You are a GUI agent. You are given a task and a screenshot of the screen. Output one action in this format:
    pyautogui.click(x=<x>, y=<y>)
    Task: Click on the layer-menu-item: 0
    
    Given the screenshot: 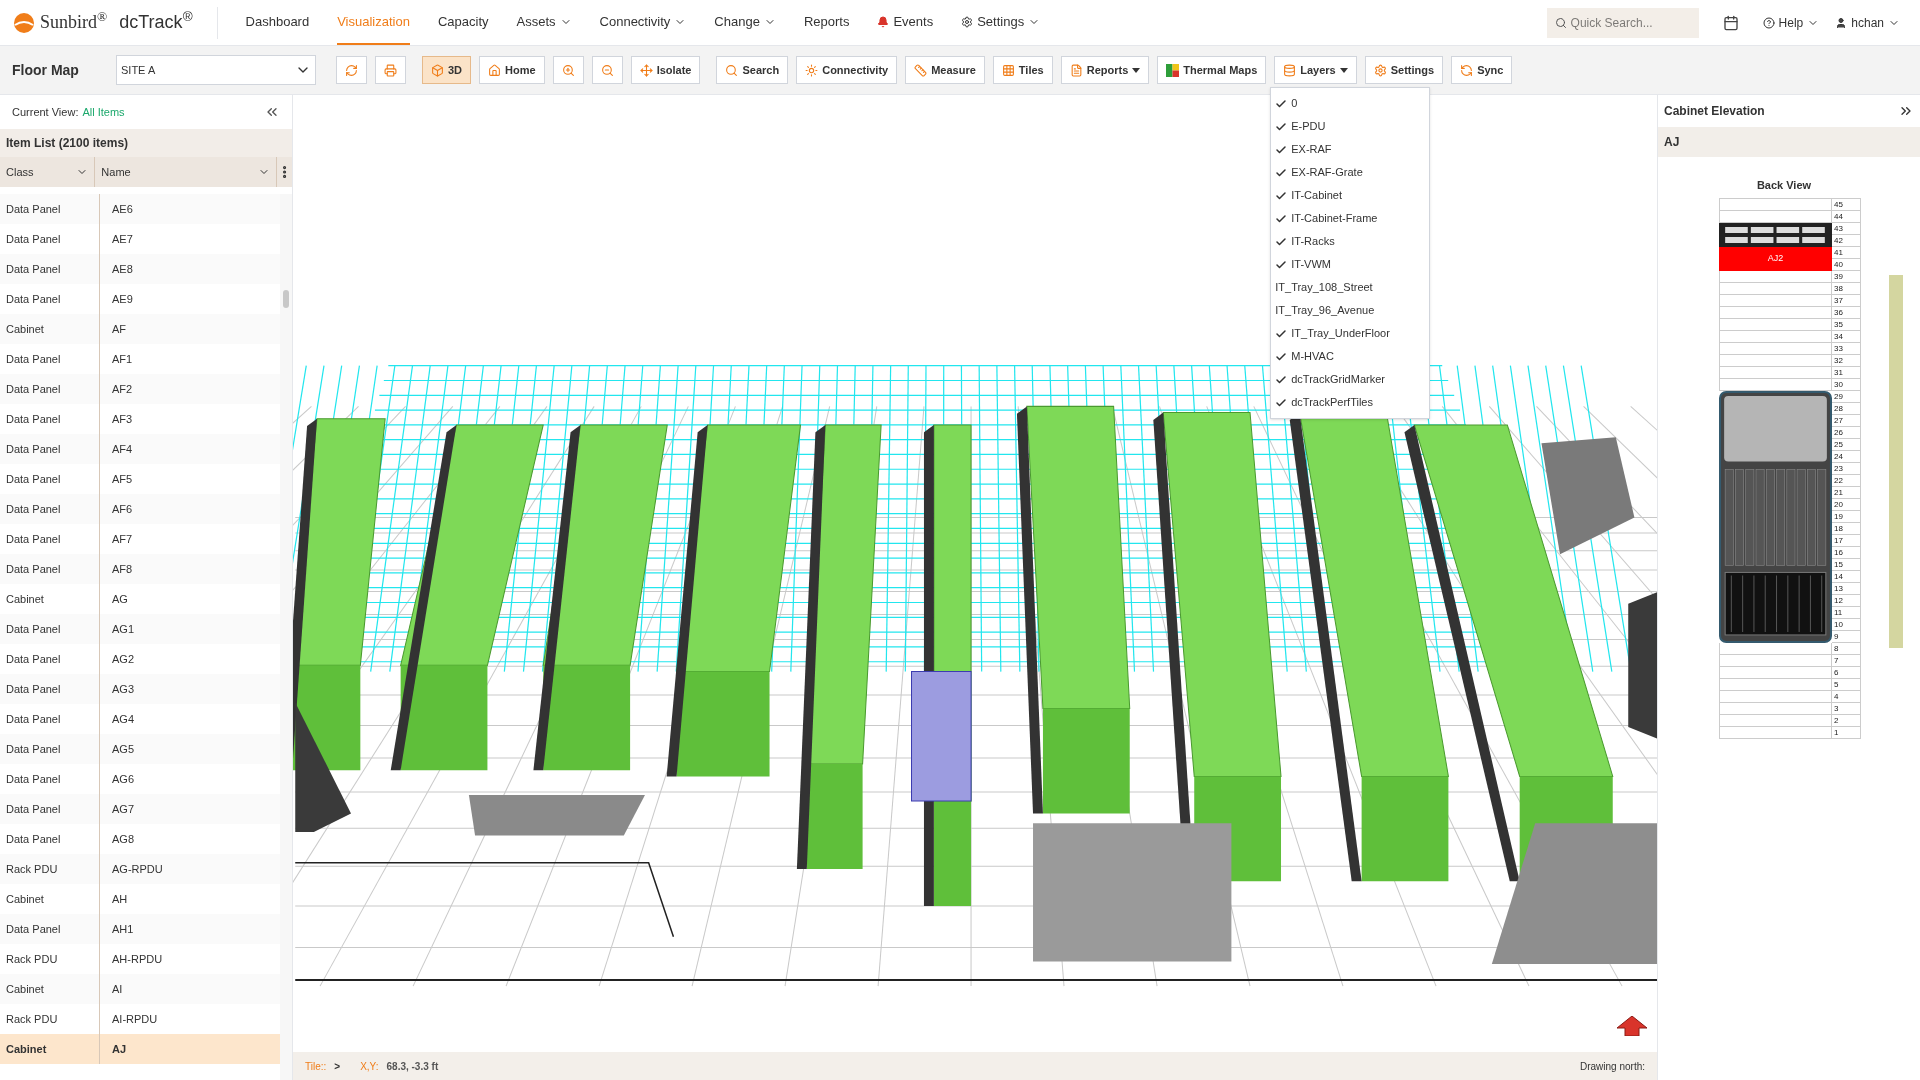 What is the action you would take?
    pyautogui.click(x=1350, y=103)
    